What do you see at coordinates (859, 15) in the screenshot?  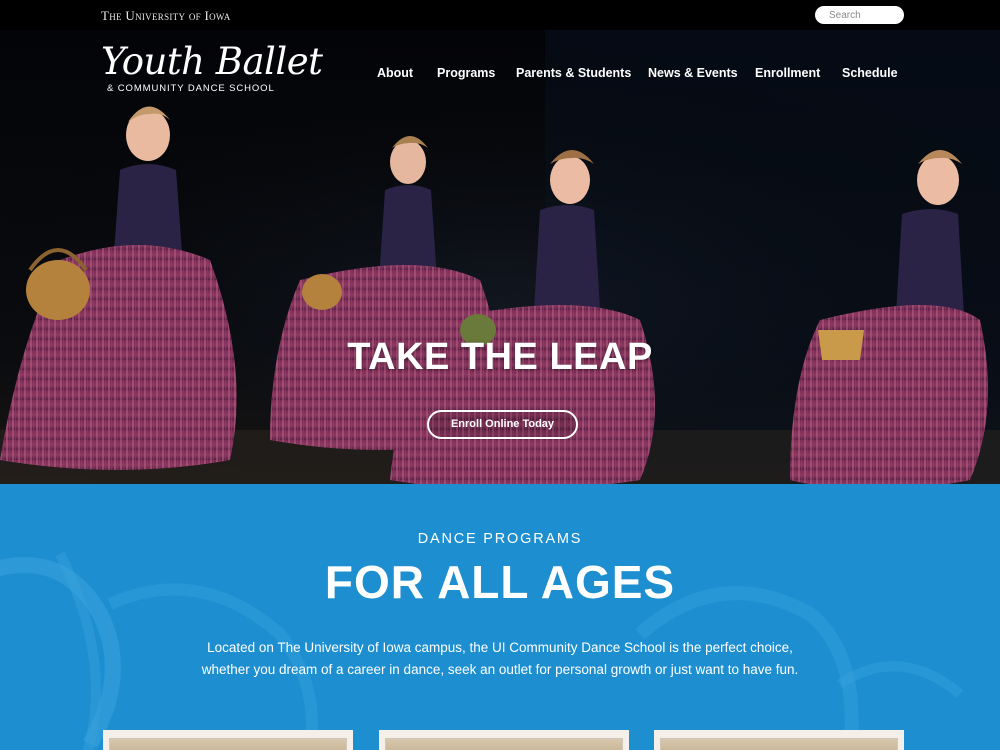 I see `search-input` at bounding box center [859, 15].